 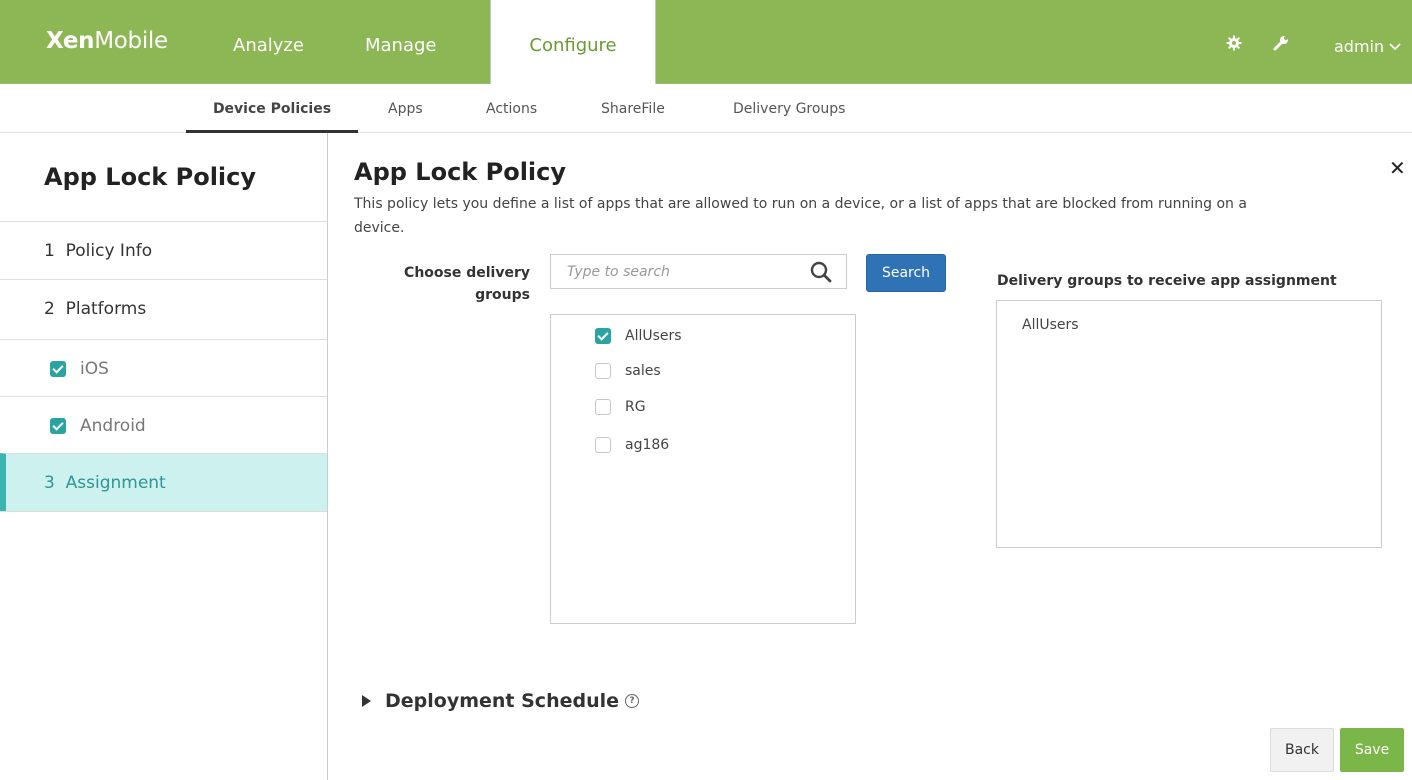 I want to click on chevron-down-icon, so click(x=1395, y=48).